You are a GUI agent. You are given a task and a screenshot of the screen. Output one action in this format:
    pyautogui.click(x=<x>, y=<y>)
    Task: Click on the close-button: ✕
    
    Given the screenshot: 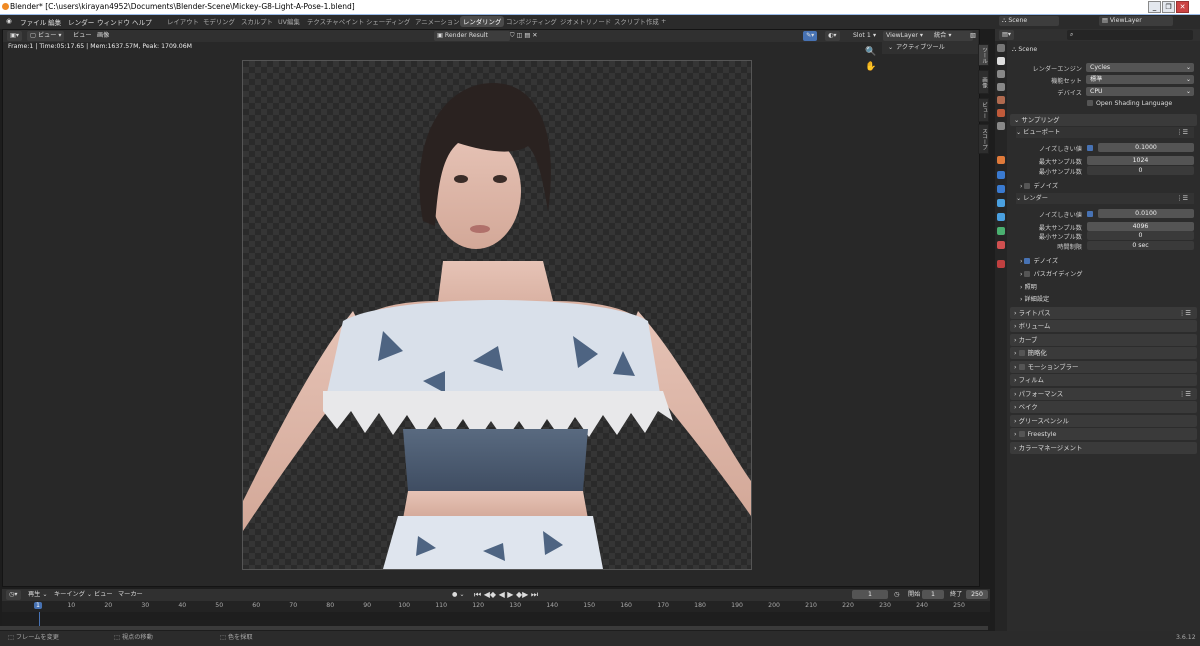 What is the action you would take?
    pyautogui.click(x=1182, y=7)
    